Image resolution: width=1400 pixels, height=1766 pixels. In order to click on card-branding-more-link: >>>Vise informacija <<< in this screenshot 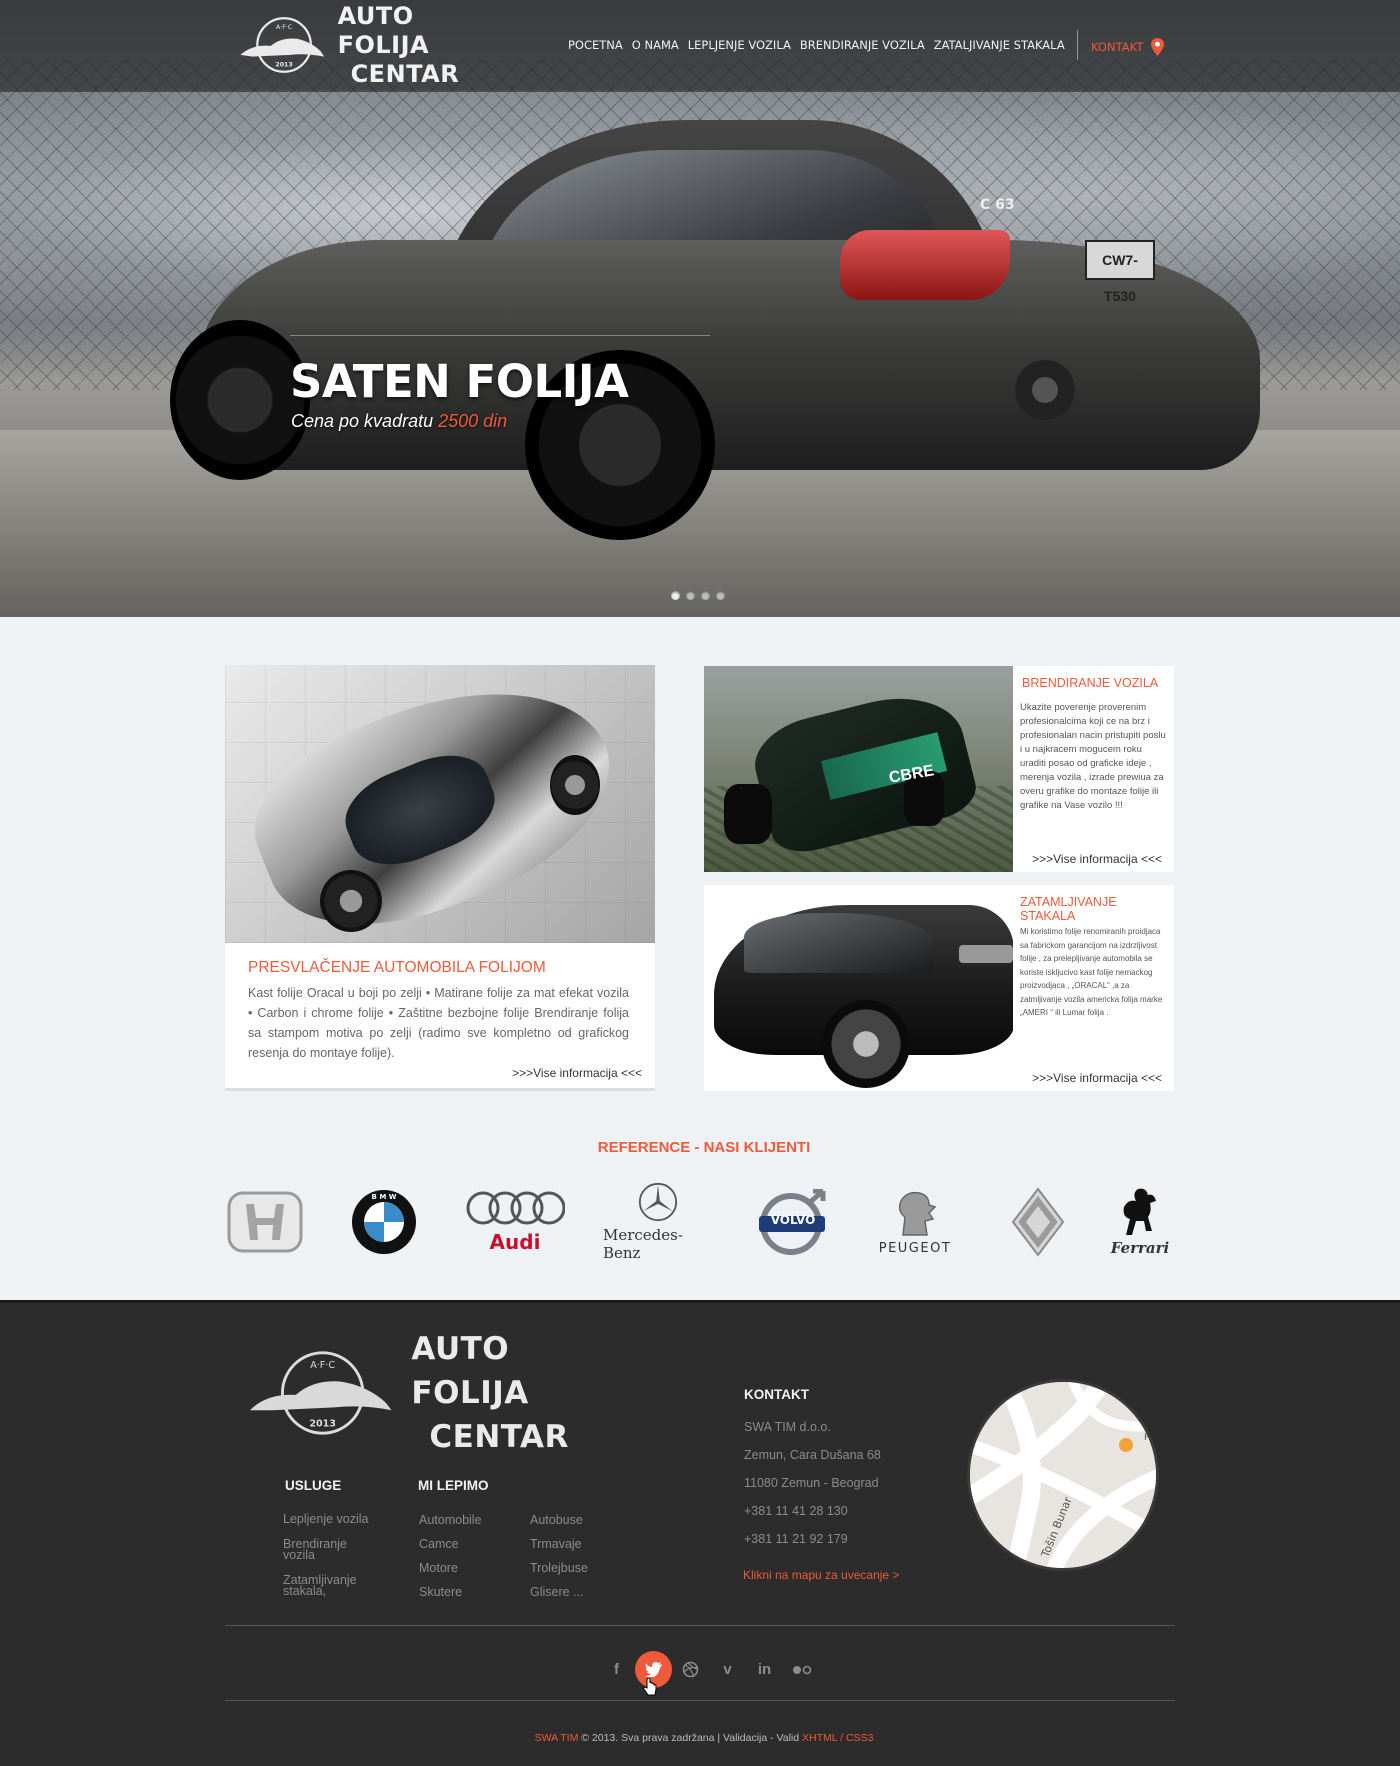, I will do `click(1097, 859)`.